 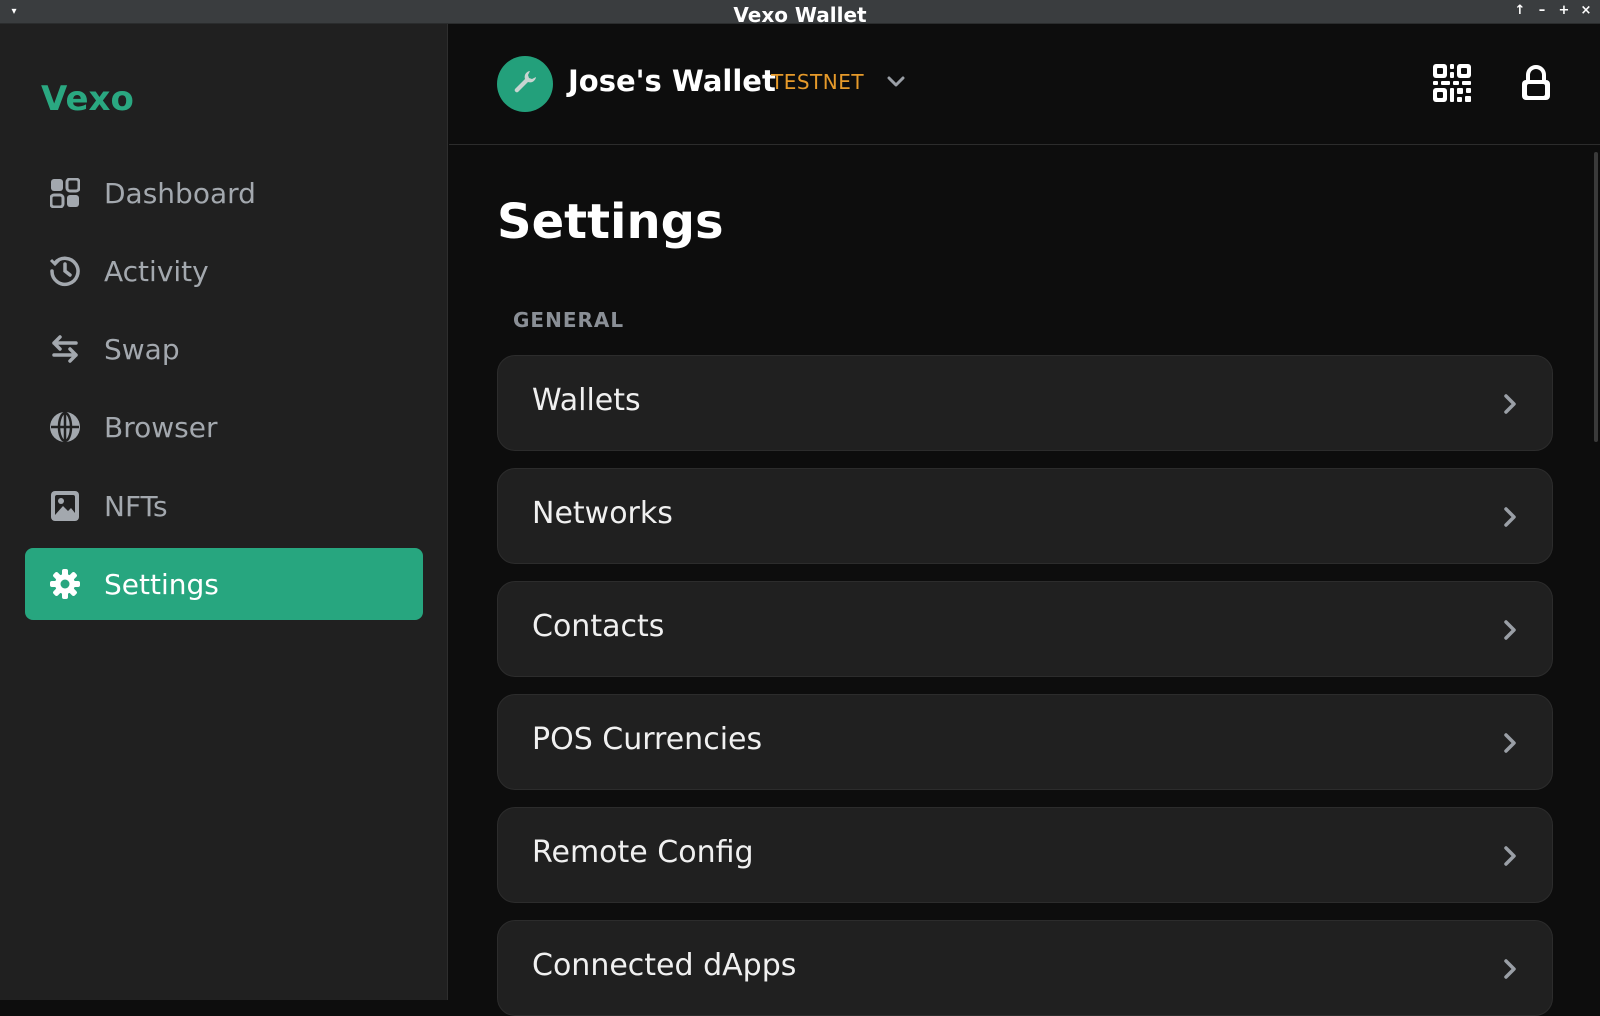 I want to click on settings-row-wallets: Wallets, so click(x=1025, y=403).